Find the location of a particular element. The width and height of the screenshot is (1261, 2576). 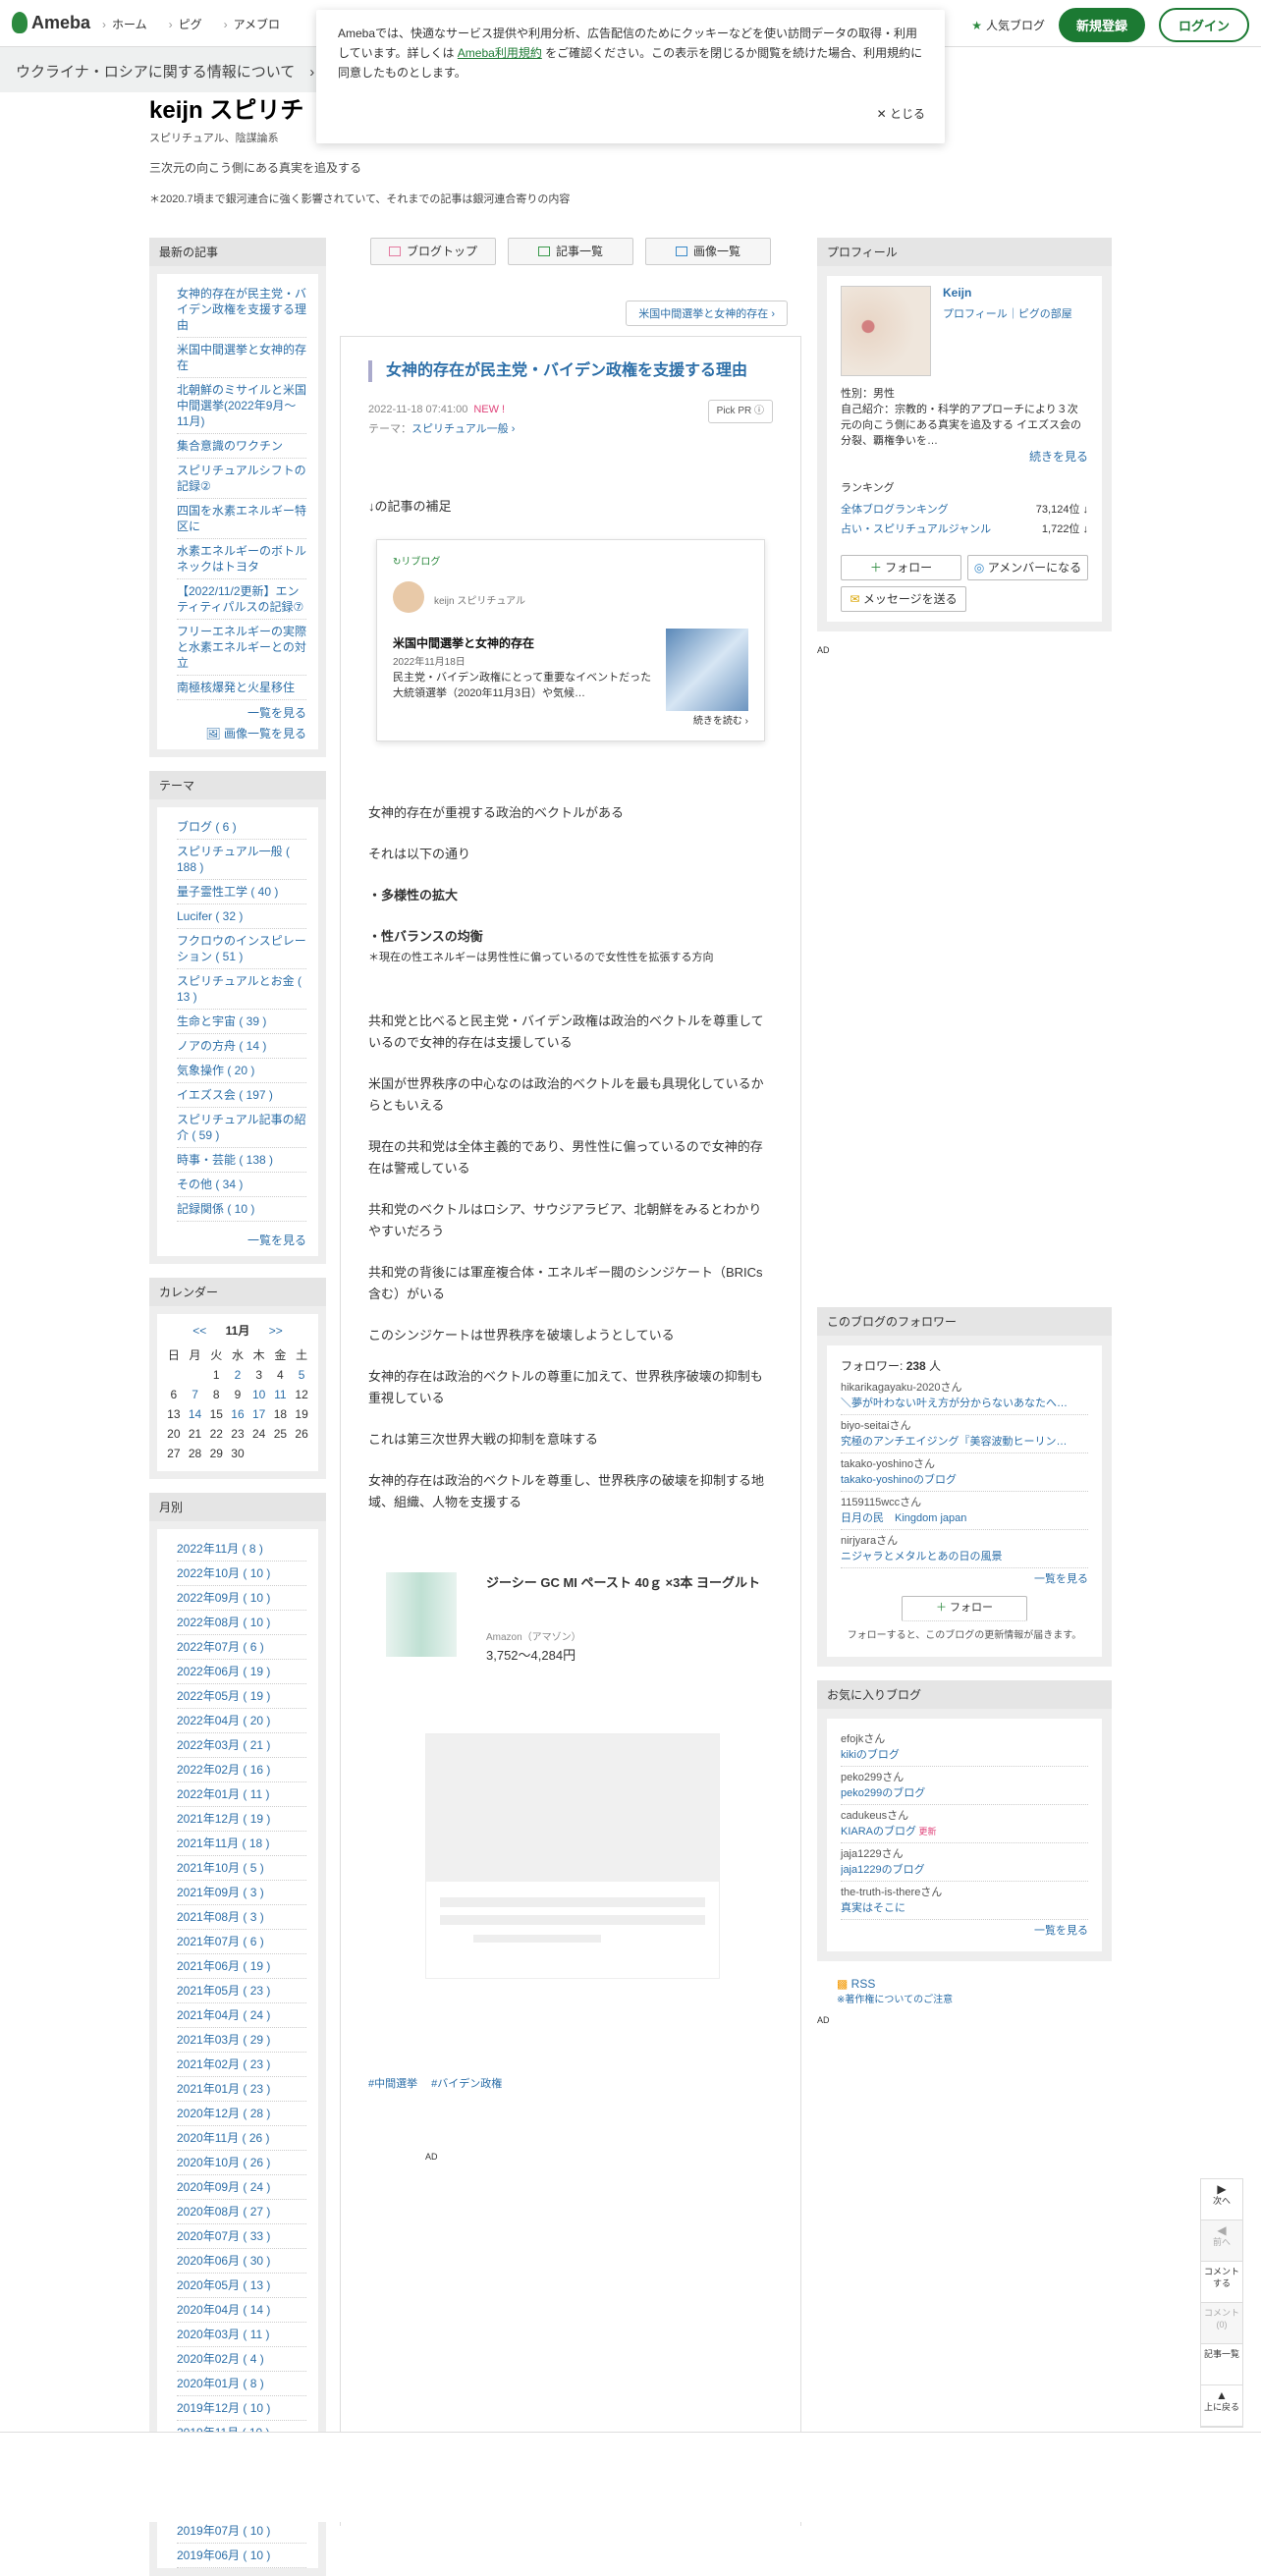

monthly-archive-link: 2021年12月 ( 19 ) is located at coordinates (241, 1819).